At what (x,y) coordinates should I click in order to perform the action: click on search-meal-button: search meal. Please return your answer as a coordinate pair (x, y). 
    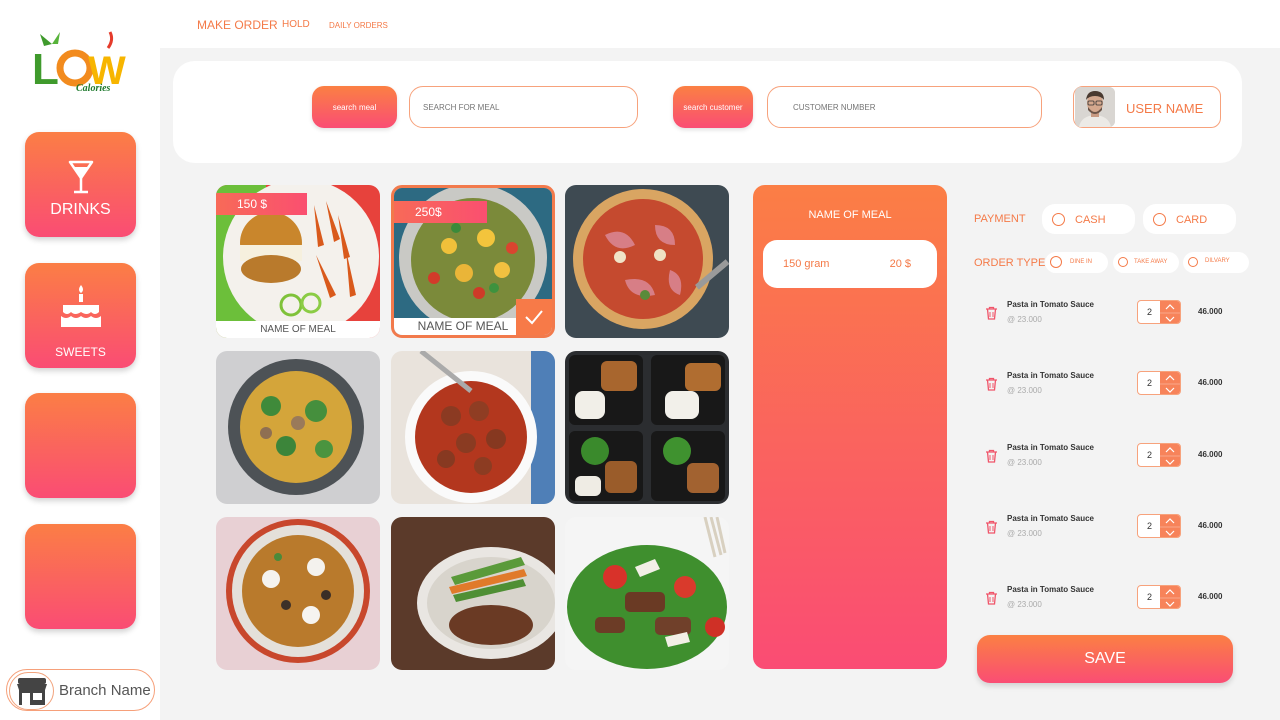
    Looking at the image, I should click on (354, 107).